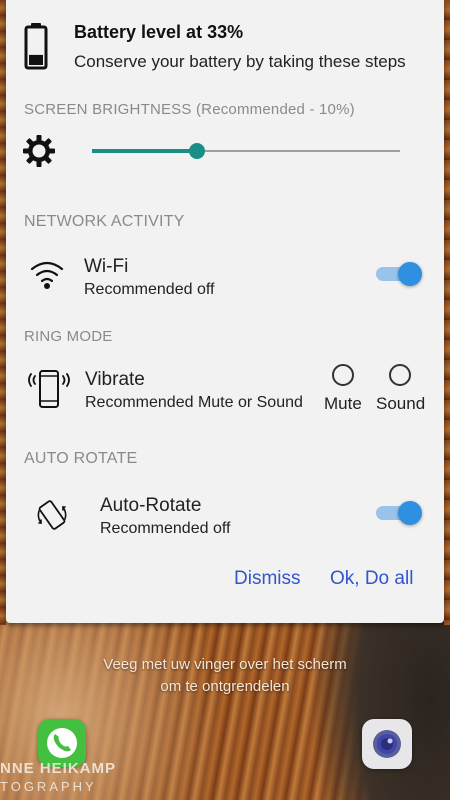  What do you see at coordinates (165, 528) in the screenshot?
I see `auto-rotate-subtitle: Recommended off` at bounding box center [165, 528].